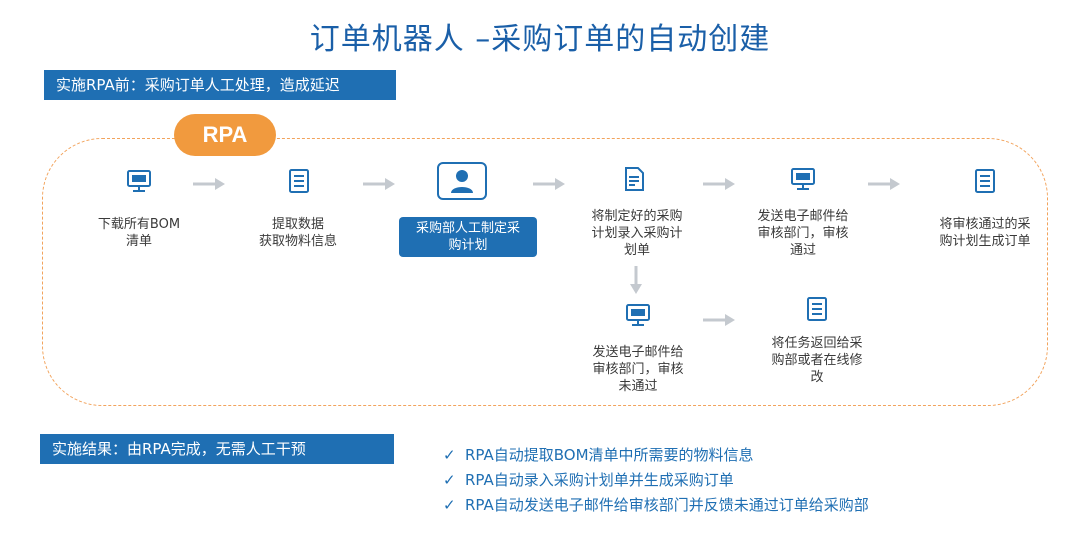 The width and height of the screenshot is (1080, 533). Describe the element at coordinates (540, 39) in the screenshot. I see `page-title: 订单机器人 –采购订单的自动创建` at that location.